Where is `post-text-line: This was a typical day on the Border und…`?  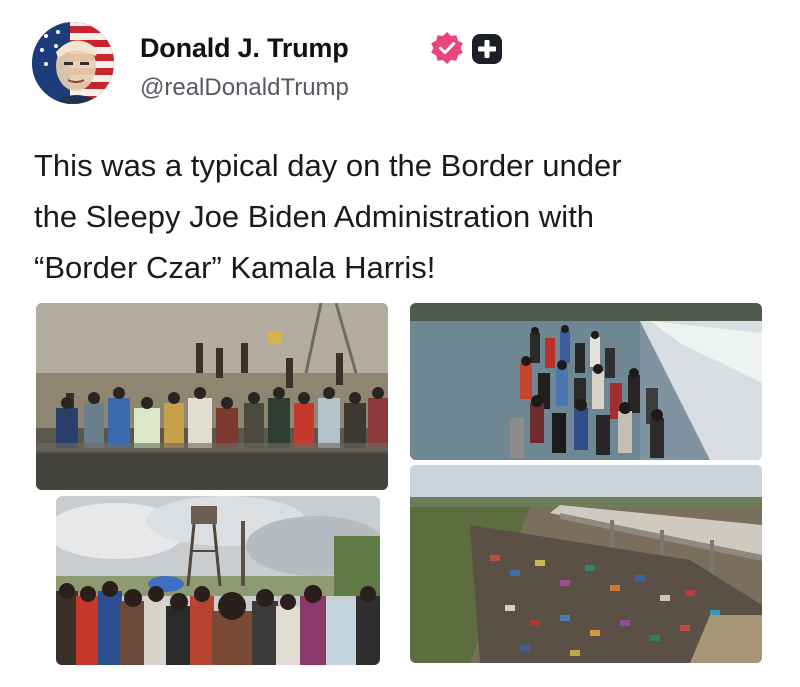 post-text-line: This was a typical day on the Border und… is located at coordinates (328, 165).